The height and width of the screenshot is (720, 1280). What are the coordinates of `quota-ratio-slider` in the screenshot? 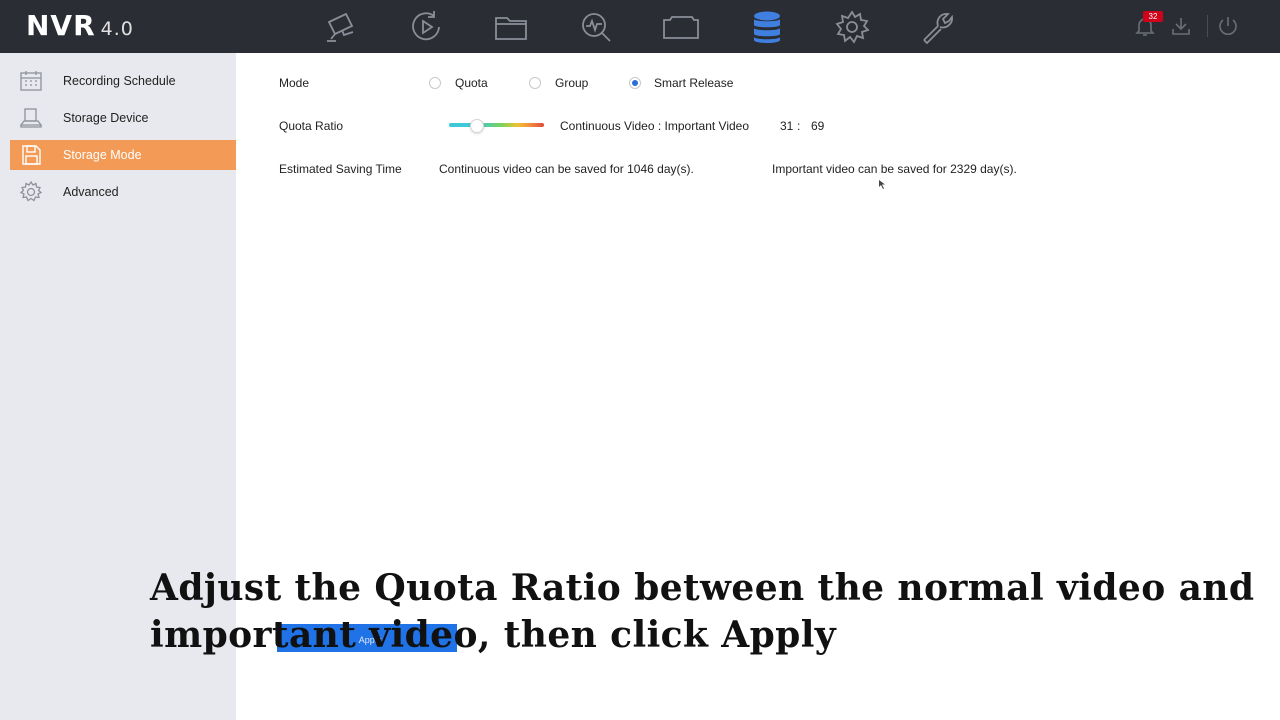 It's located at (496, 125).